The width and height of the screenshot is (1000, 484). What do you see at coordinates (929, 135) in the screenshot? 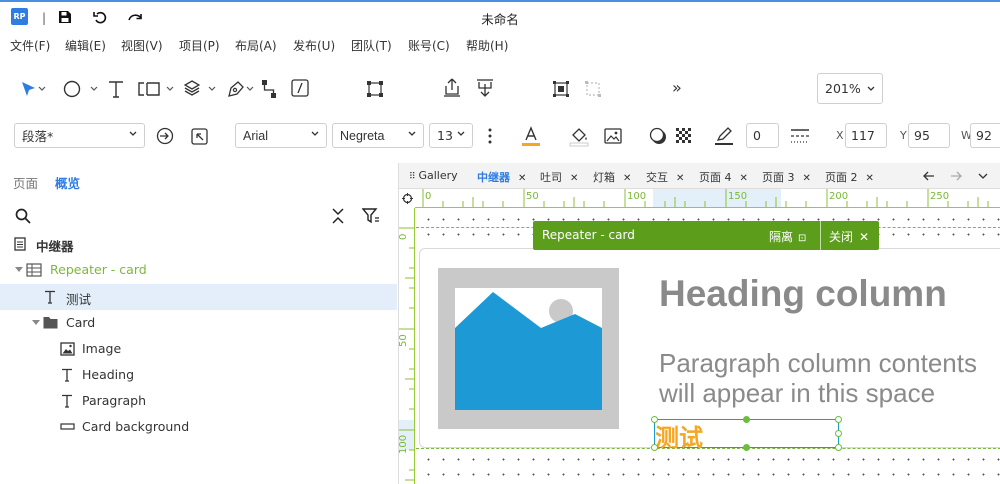
I see `y-input: 95` at bounding box center [929, 135].